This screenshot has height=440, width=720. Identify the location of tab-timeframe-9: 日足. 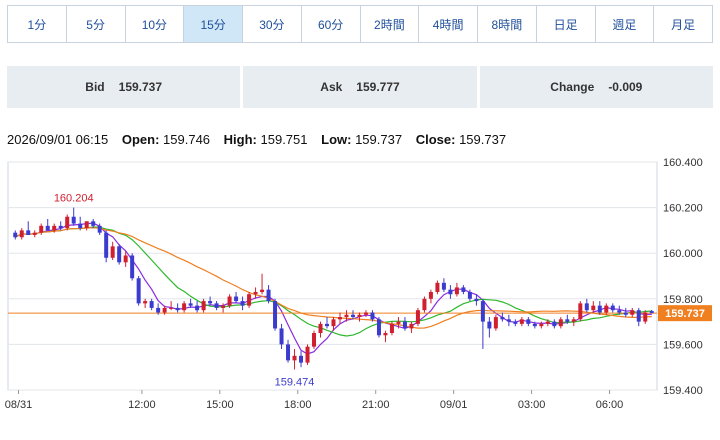
(566, 24).